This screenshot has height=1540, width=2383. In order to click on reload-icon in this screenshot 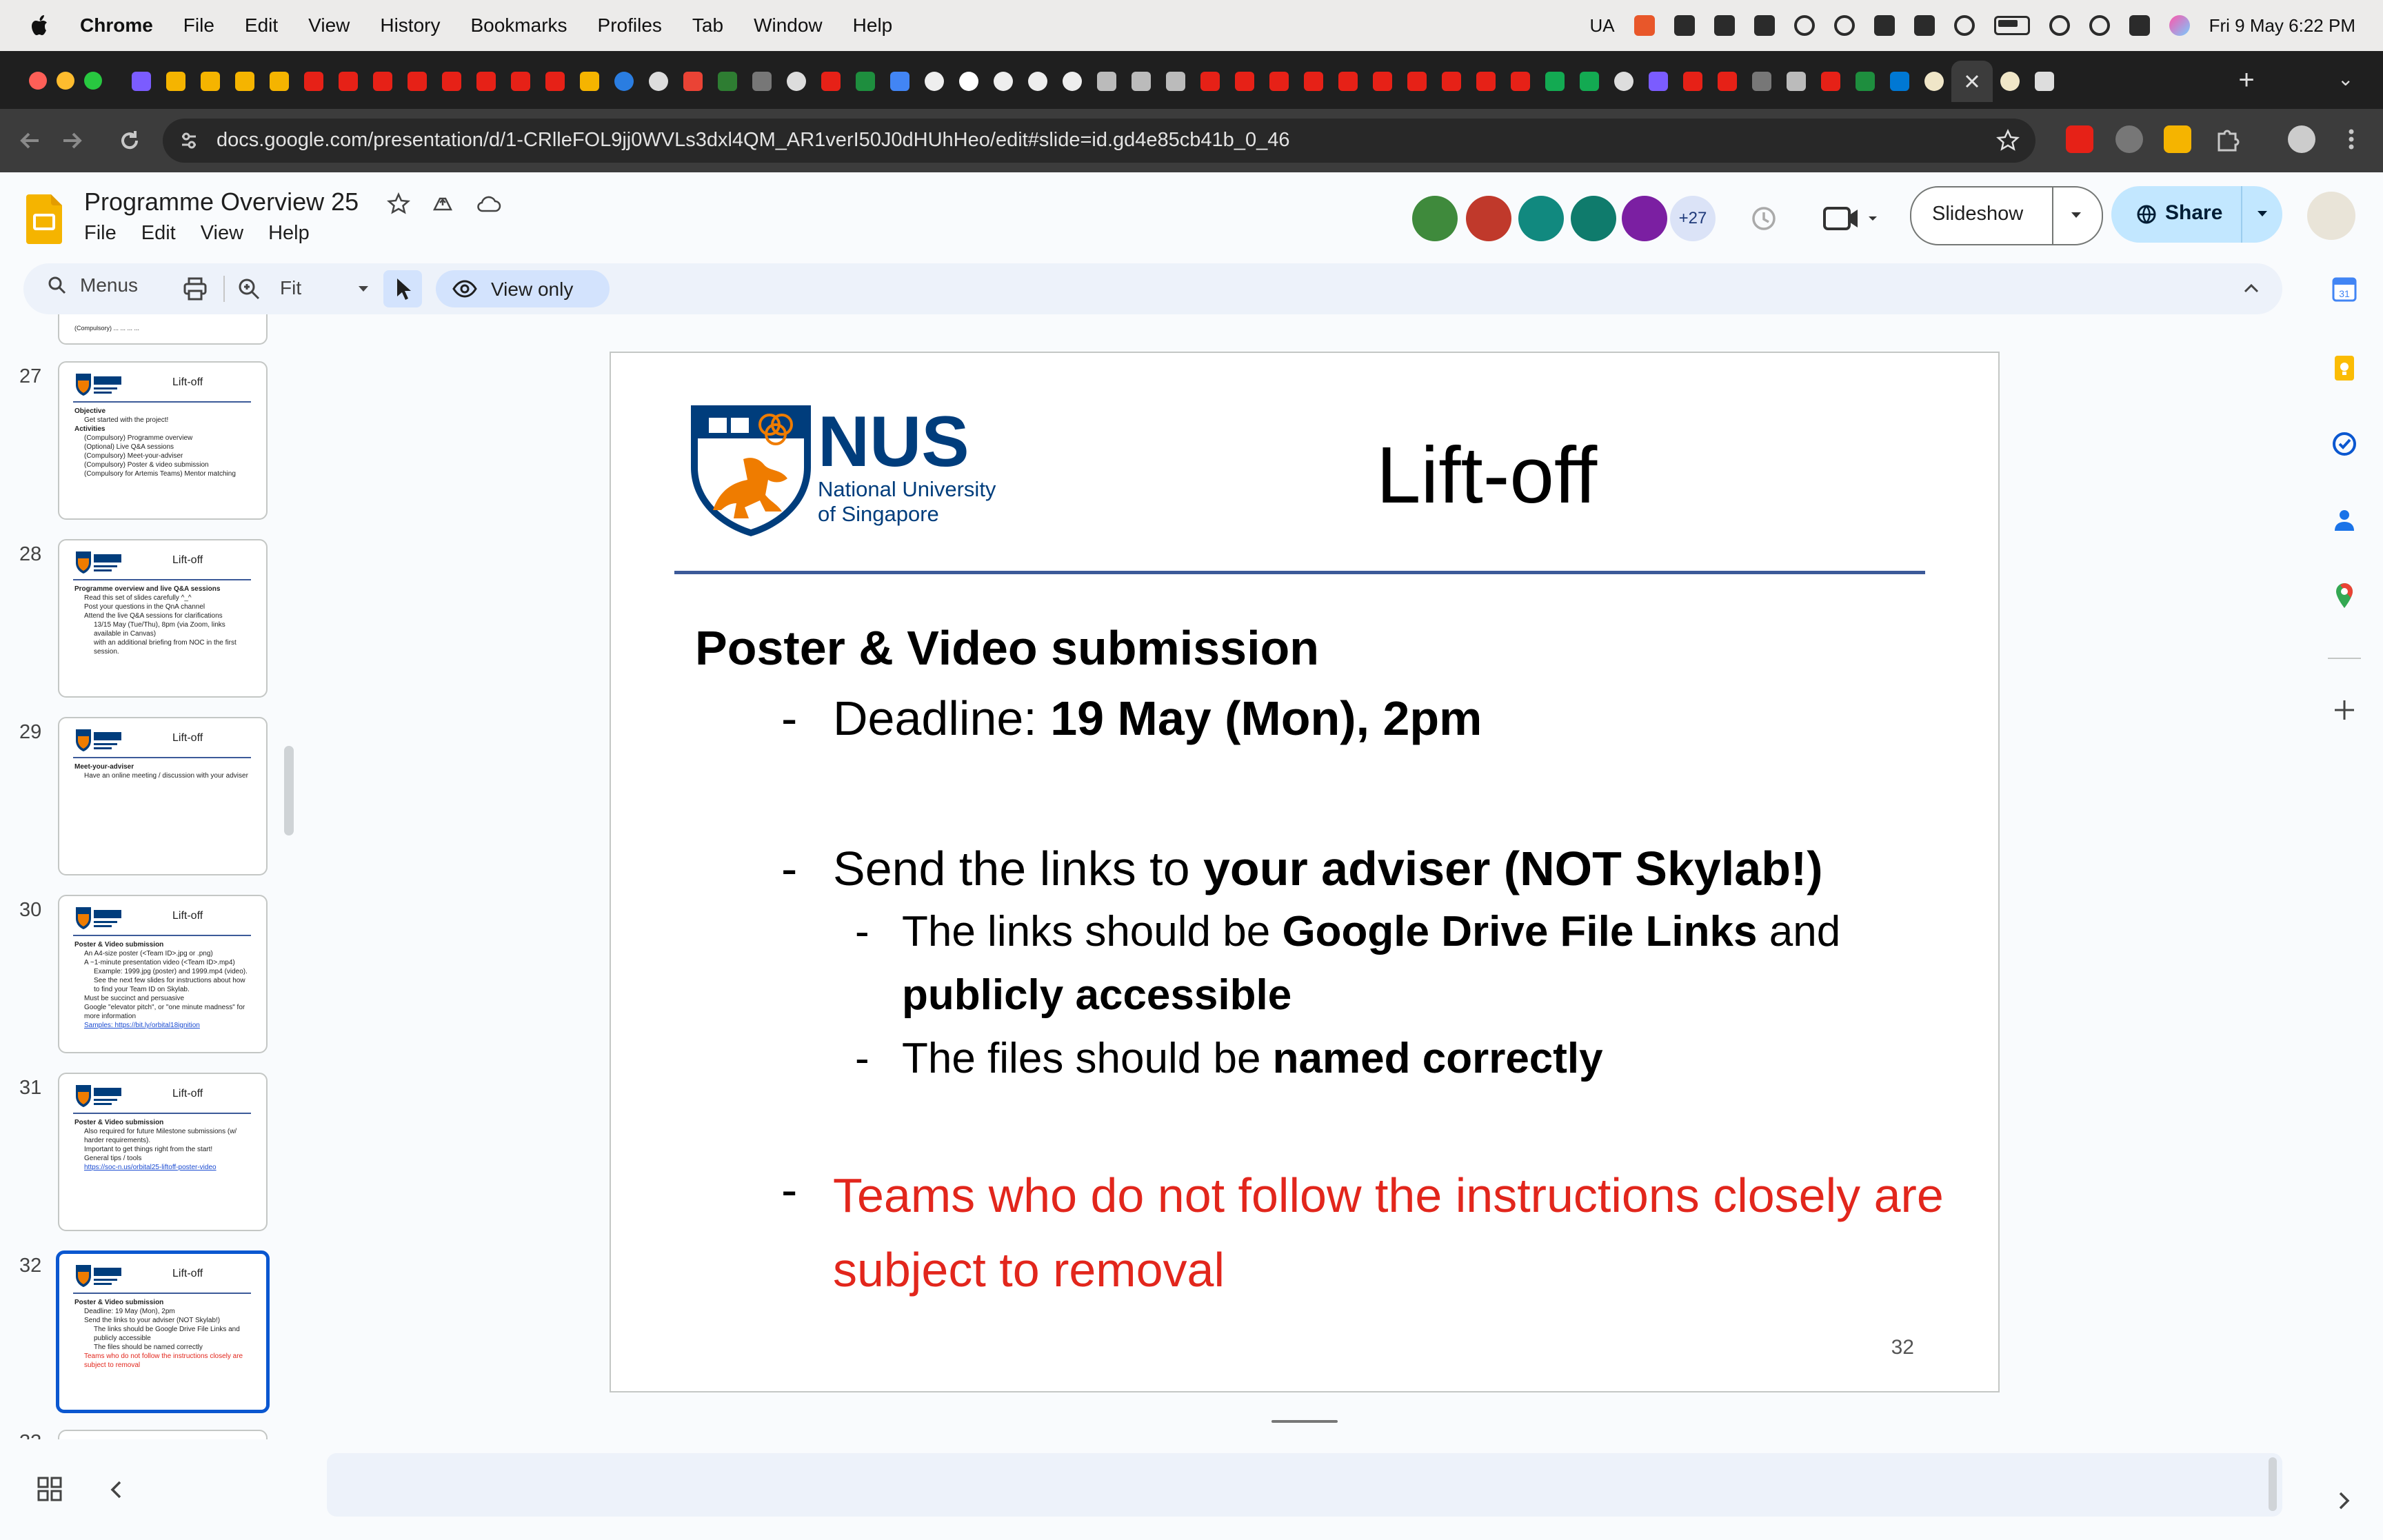, I will do `click(129, 141)`.